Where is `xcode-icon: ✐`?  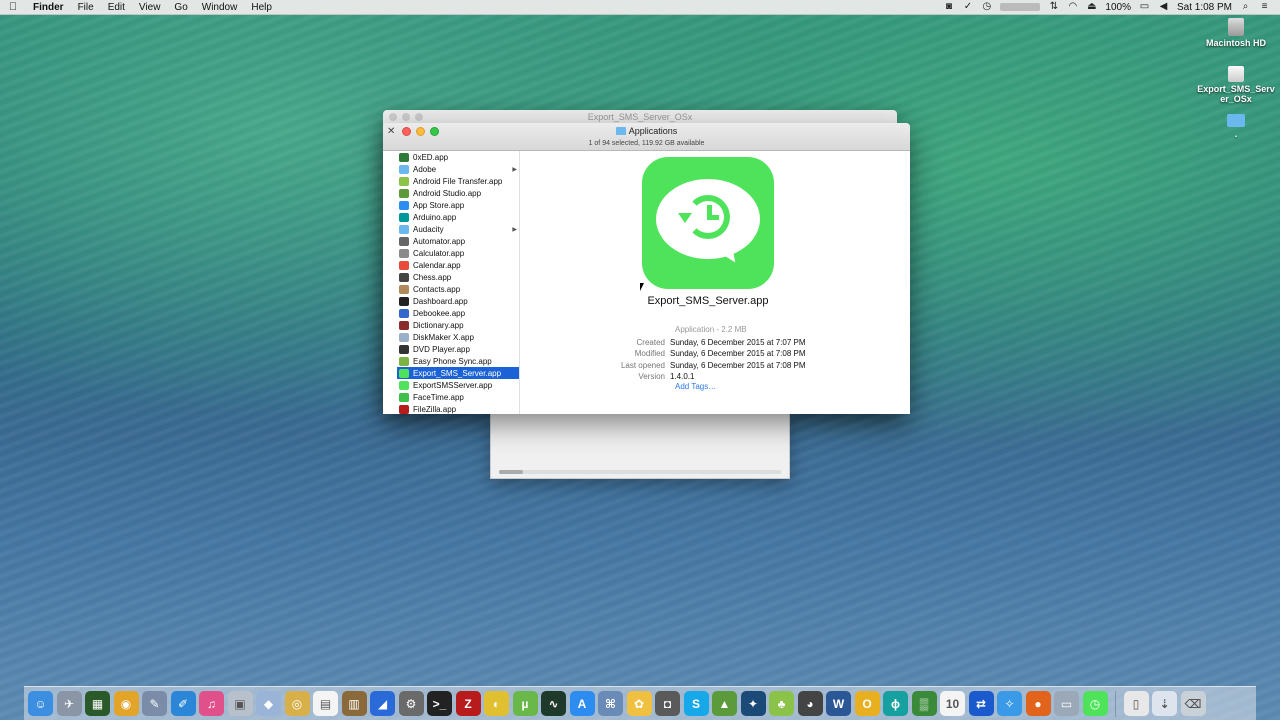 xcode-icon: ✐ is located at coordinates (183, 703).